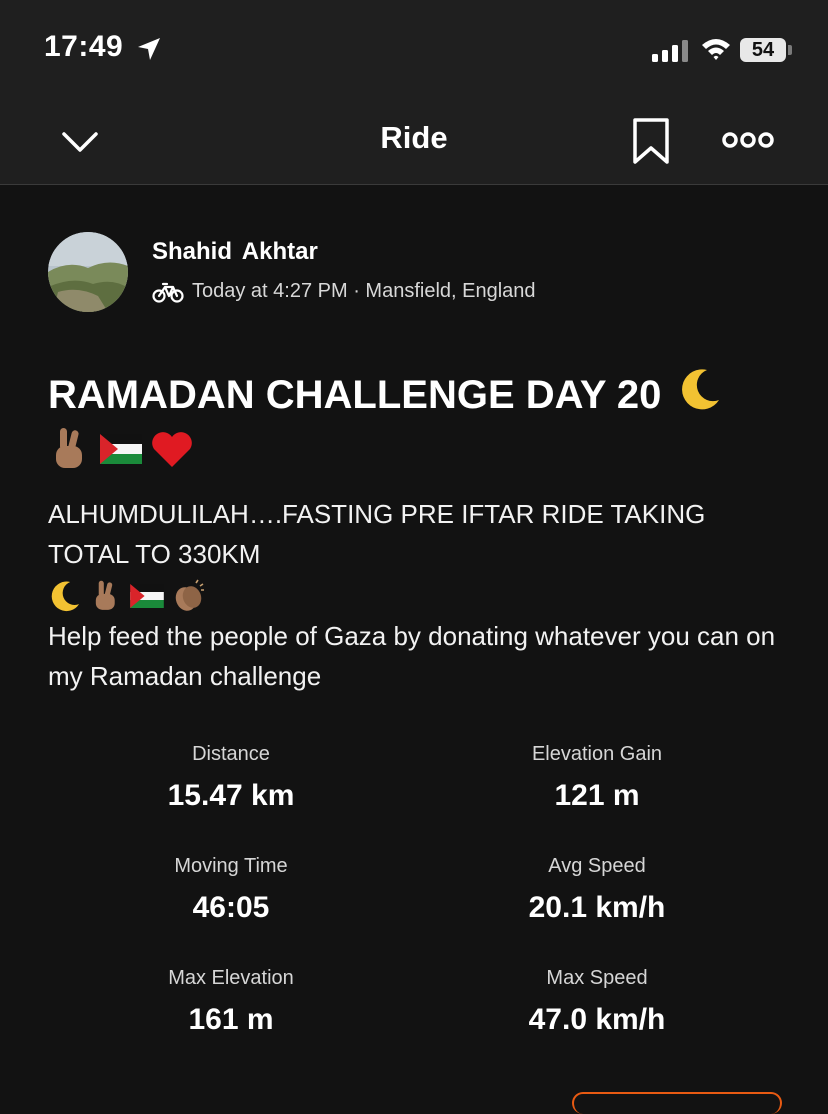  What do you see at coordinates (189, 595) in the screenshot?
I see `clapping-hands-icon` at bounding box center [189, 595].